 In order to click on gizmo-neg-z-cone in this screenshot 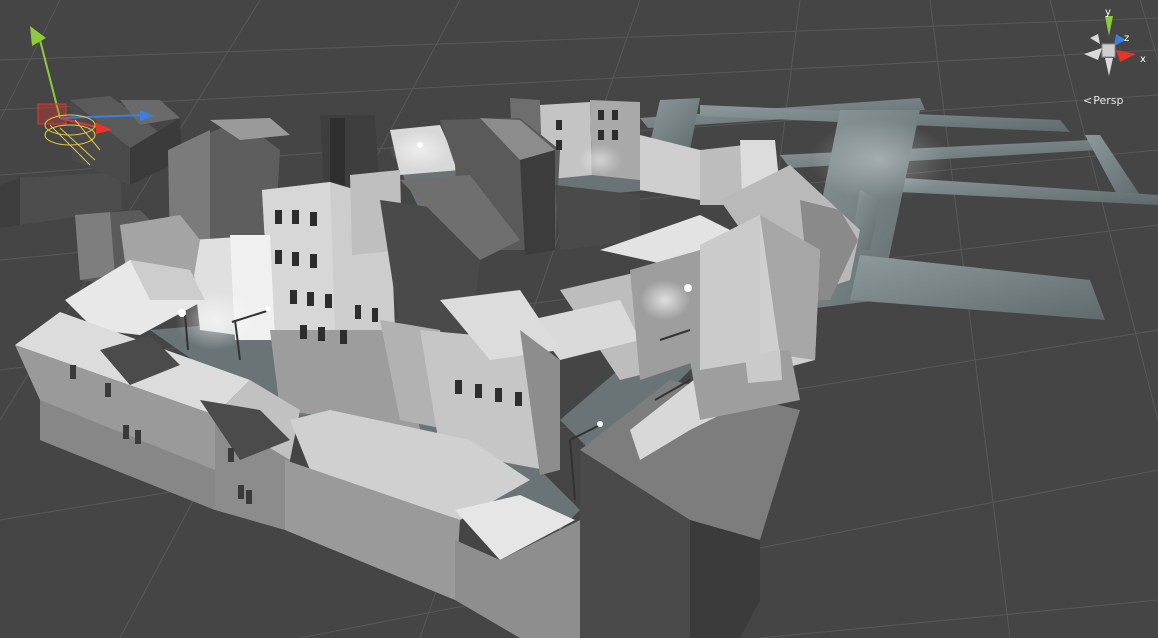, I will do `click(1095, 39)`.